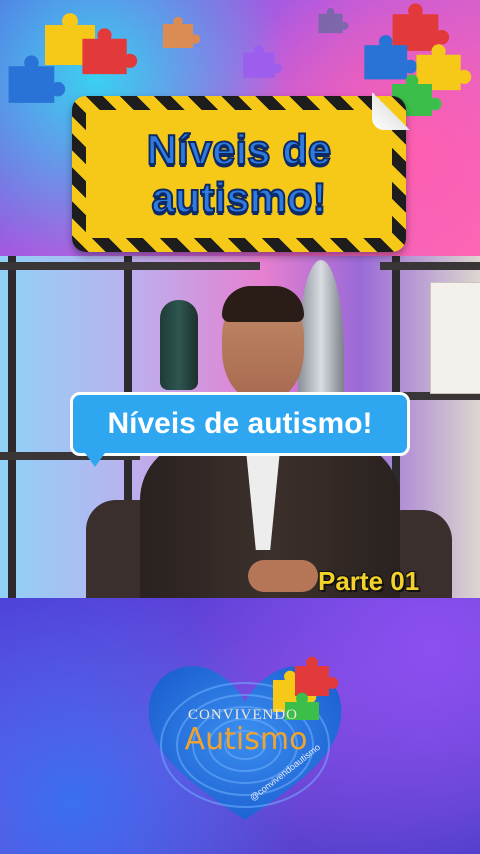  I want to click on vase, so click(179, 345).